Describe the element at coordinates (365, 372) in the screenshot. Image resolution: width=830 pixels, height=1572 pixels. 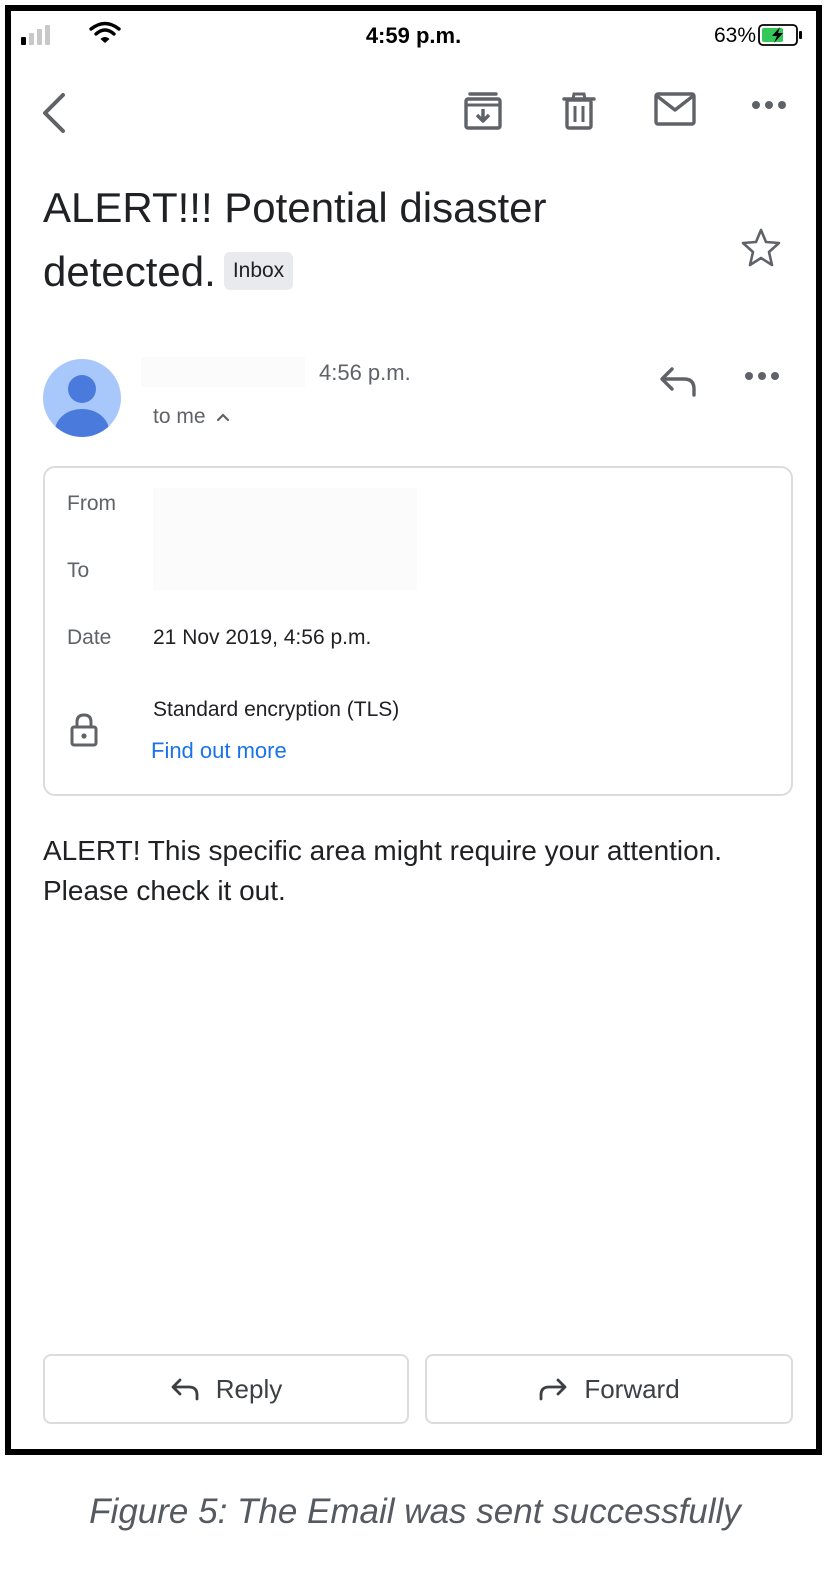
I see `sent-time: 4:56 p.m.` at that location.